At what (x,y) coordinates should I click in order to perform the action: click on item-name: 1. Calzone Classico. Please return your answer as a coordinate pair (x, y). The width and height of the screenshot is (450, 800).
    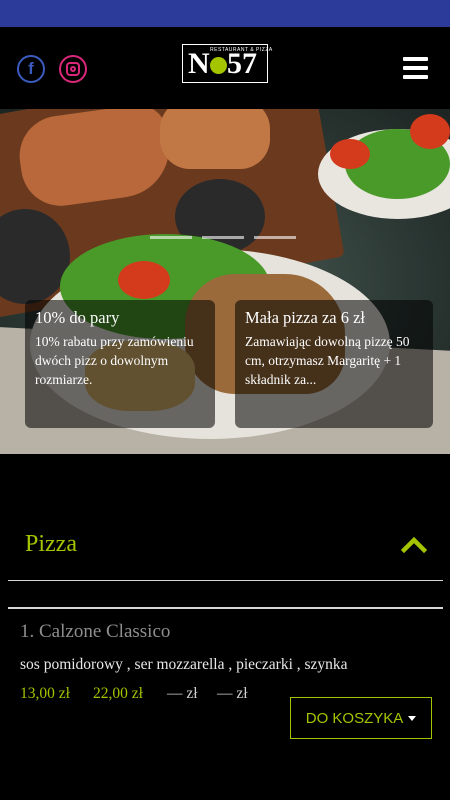
    Looking at the image, I should click on (95, 631).